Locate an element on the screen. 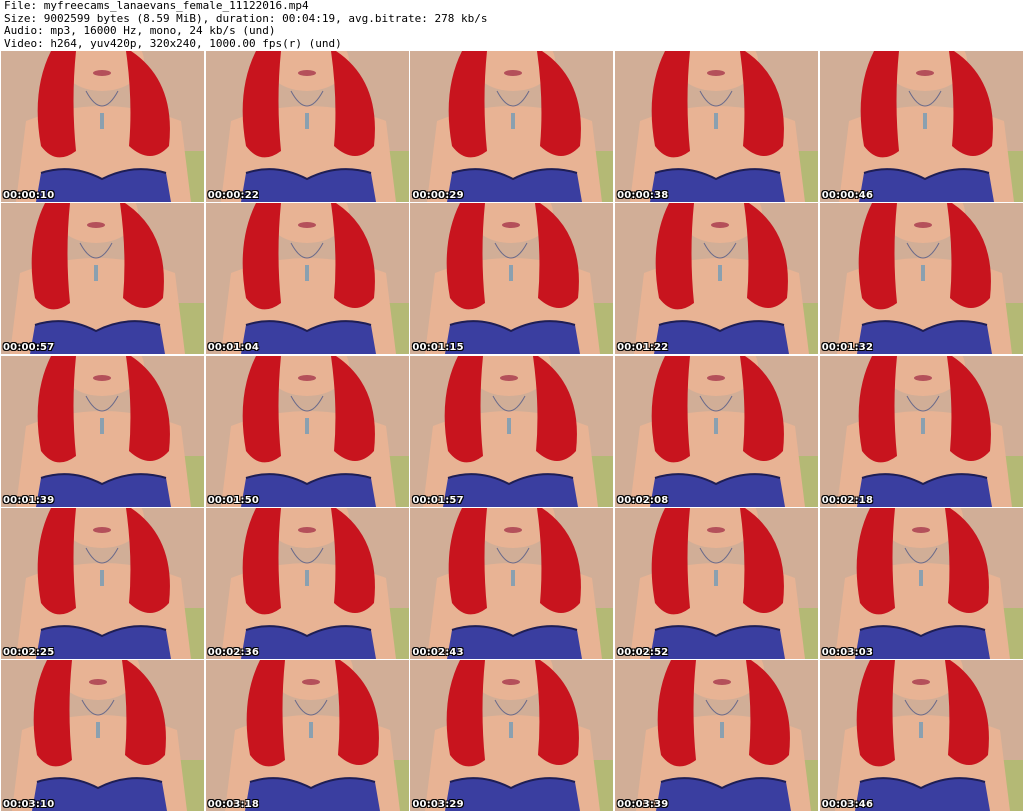 The width and height of the screenshot is (1024, 811). video-frame-thumbnail: 00:03:39 is located at coordinates (717, 735).